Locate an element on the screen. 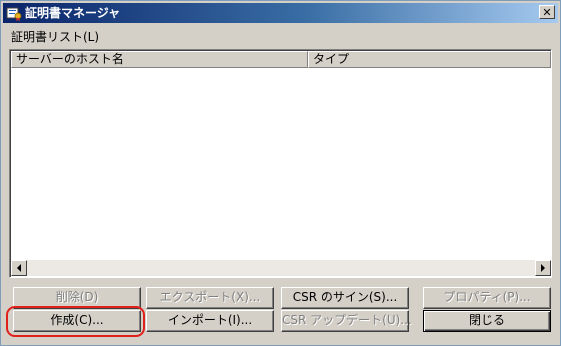  arrow-left-icon is located at coordinates (19, 268).